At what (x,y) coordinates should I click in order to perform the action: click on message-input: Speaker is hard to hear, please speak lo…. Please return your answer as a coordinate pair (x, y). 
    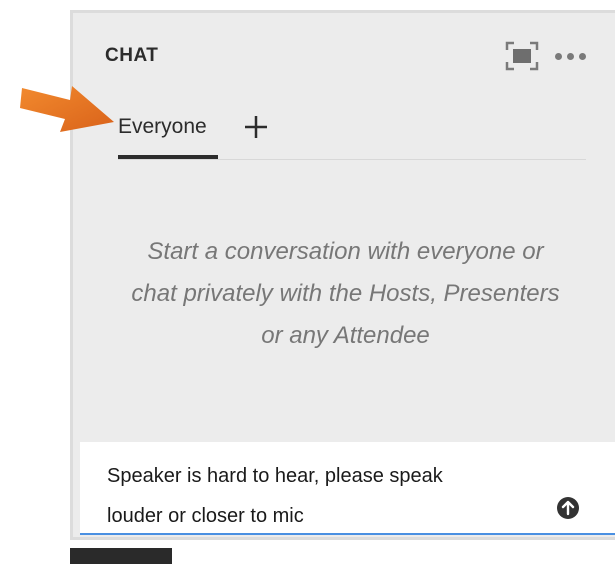
    Looking at the image, I should click on (327, 496).